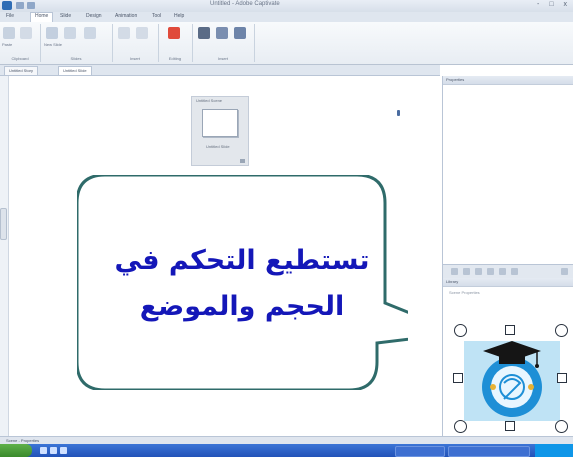 The width and height of the screenshot is (573, 457). Describe the element at coordinates (245, 4) in the screenshot. I see `window-title: Untitled - Adobe Captivate` at that location.